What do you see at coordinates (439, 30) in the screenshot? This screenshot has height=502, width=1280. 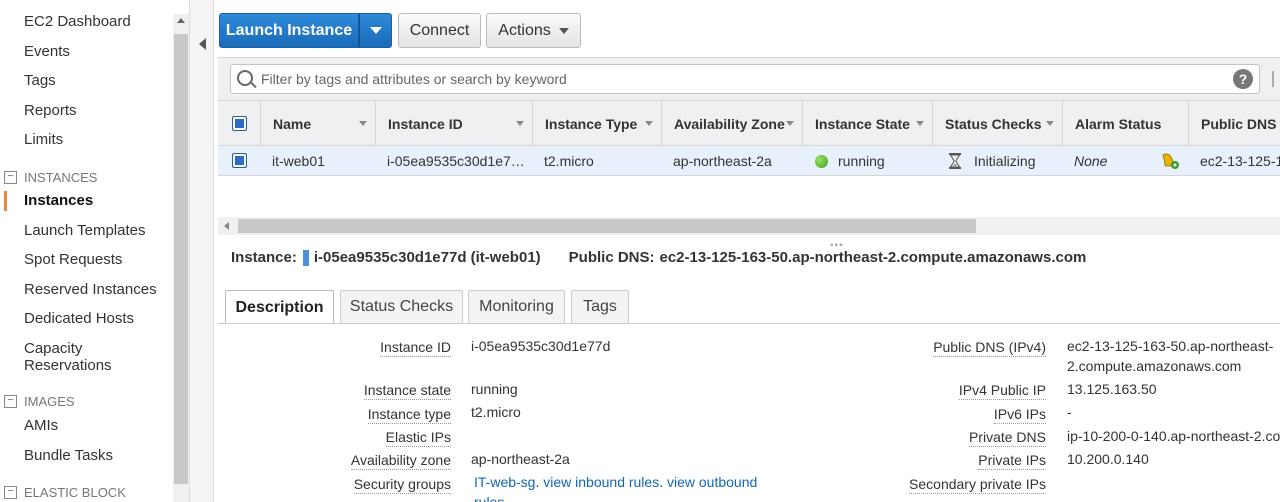 I see `connect-button: Connect` at bounding box center [439, 30].